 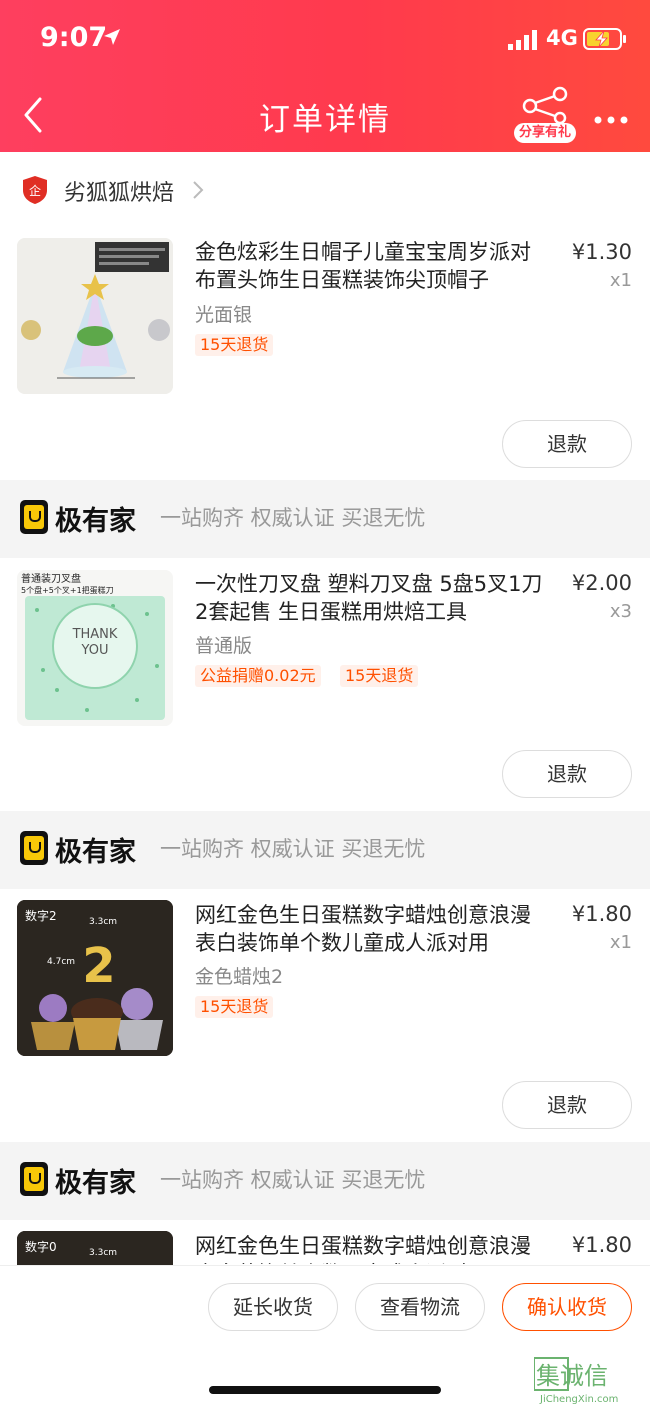 What do you see at coordinates (198, 192) in the screenshot?
I see `chevron-right-icon` at bounding box center [198, 192].